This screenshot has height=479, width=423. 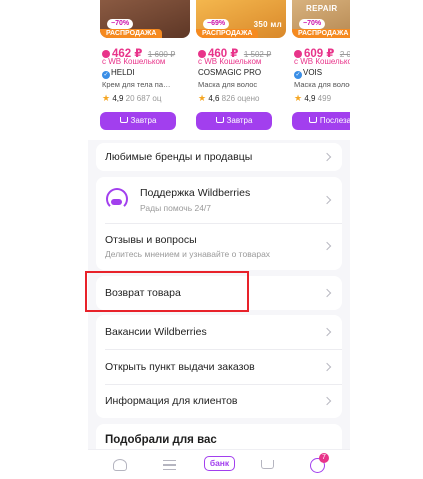 What do you see at coordinates (219, 332) in the screenshot?
I see `vacancies-row: Вакансии Wildberries` at bounding box center [219, 332].